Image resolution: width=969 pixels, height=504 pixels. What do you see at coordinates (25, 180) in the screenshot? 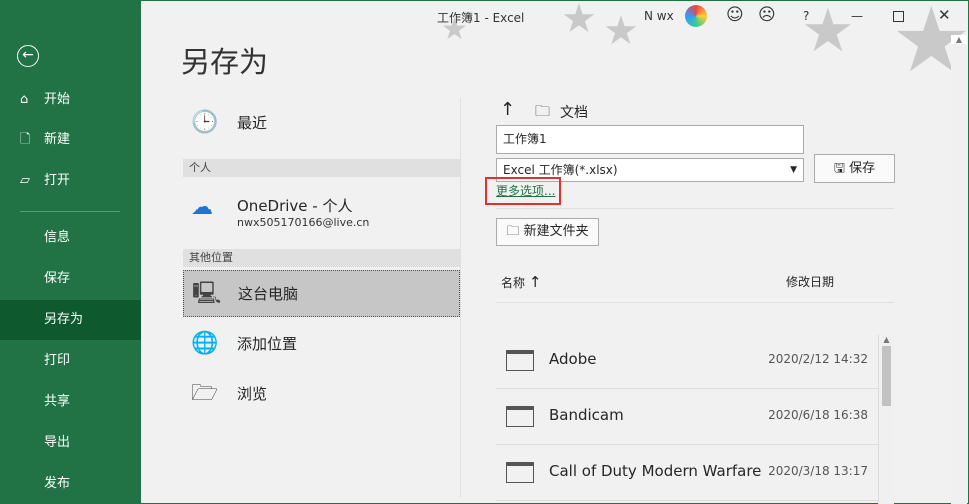
I see `folder-open-icon: ▱` at bounding box center [25, 180].